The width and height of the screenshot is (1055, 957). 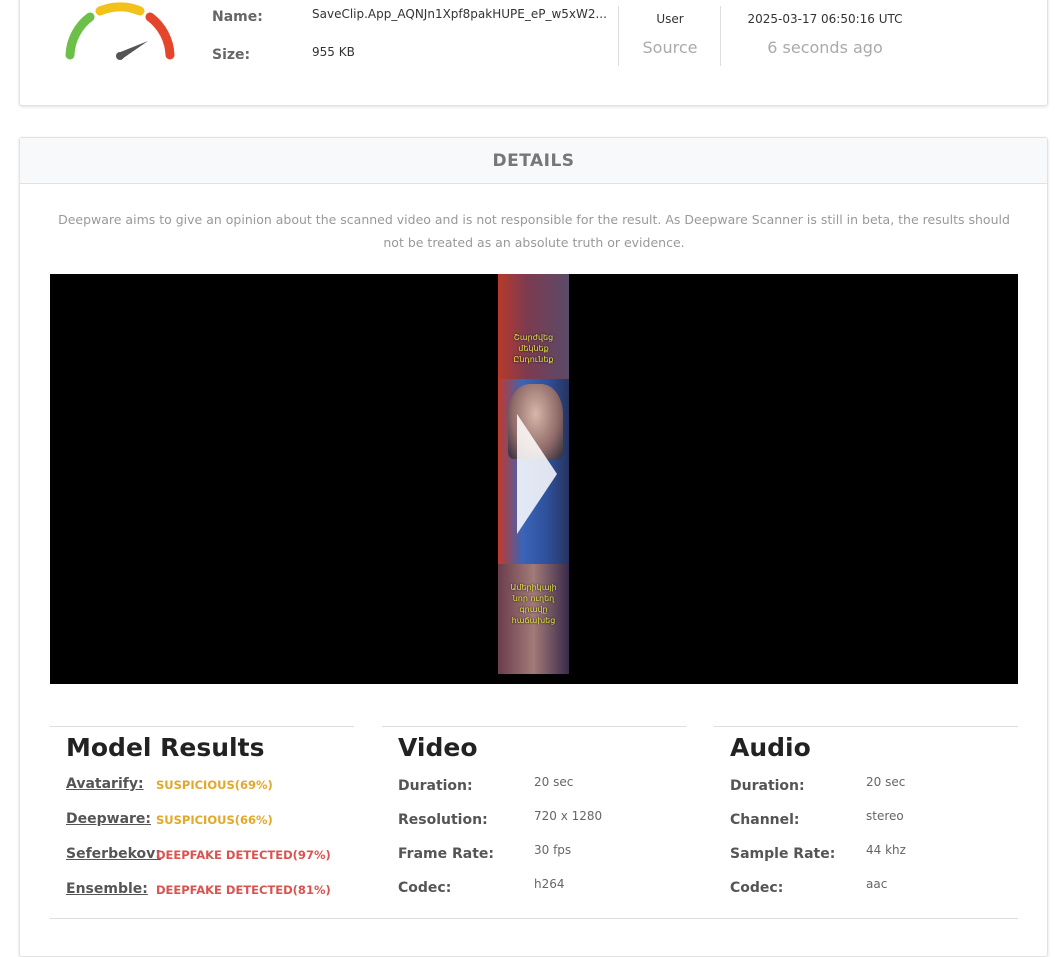 I want to click on user-label: User, so click(x=670, y=19).